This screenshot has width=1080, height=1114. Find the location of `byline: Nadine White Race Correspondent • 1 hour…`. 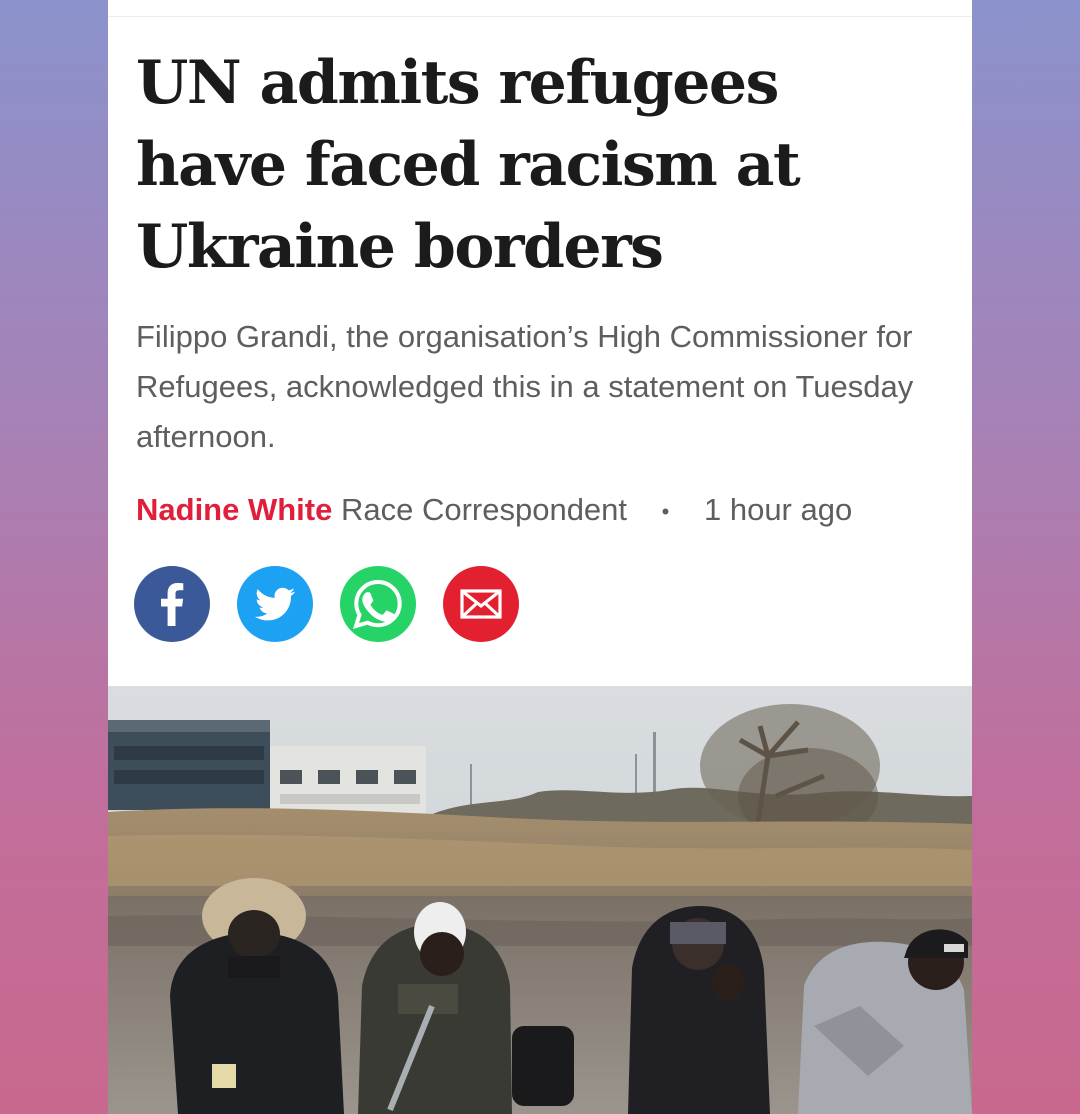

byline: Nadine White Race Correspondent • 1 hour… is located at coordinates (494, 510).